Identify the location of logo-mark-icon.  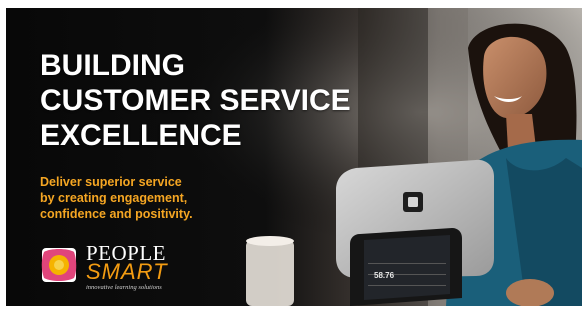
(59, 265).